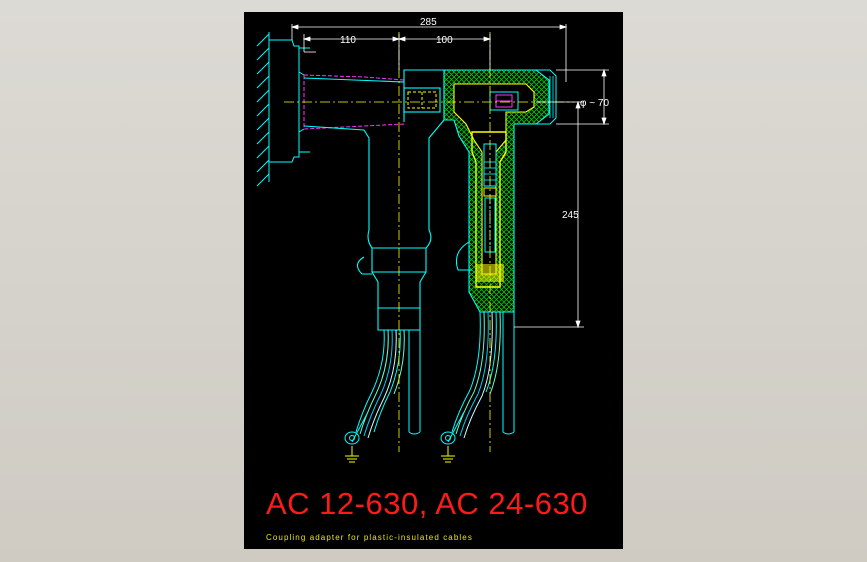  I want to click on drawing-title: AC 12-630, AC 24-630, so click(427, 503).